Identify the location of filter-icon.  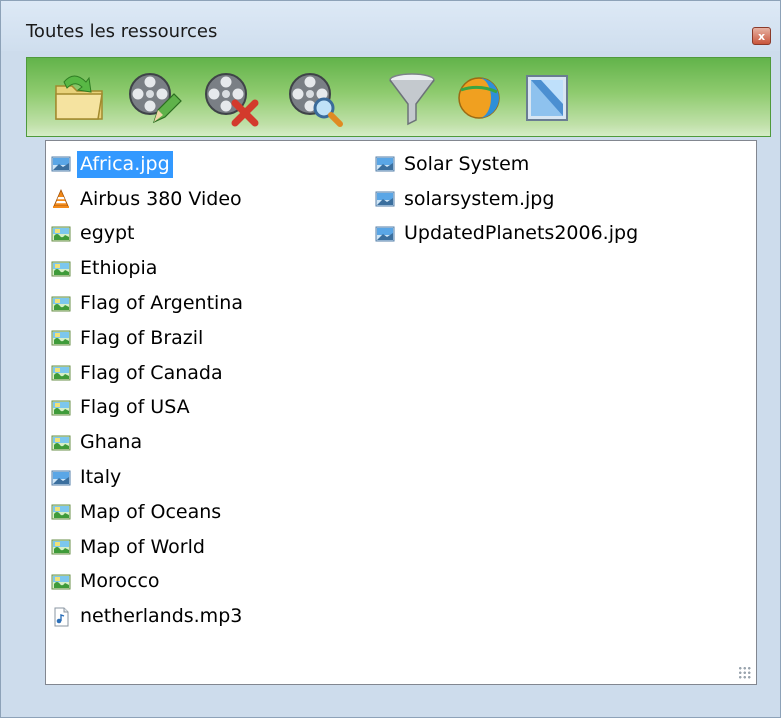
(412, 99).